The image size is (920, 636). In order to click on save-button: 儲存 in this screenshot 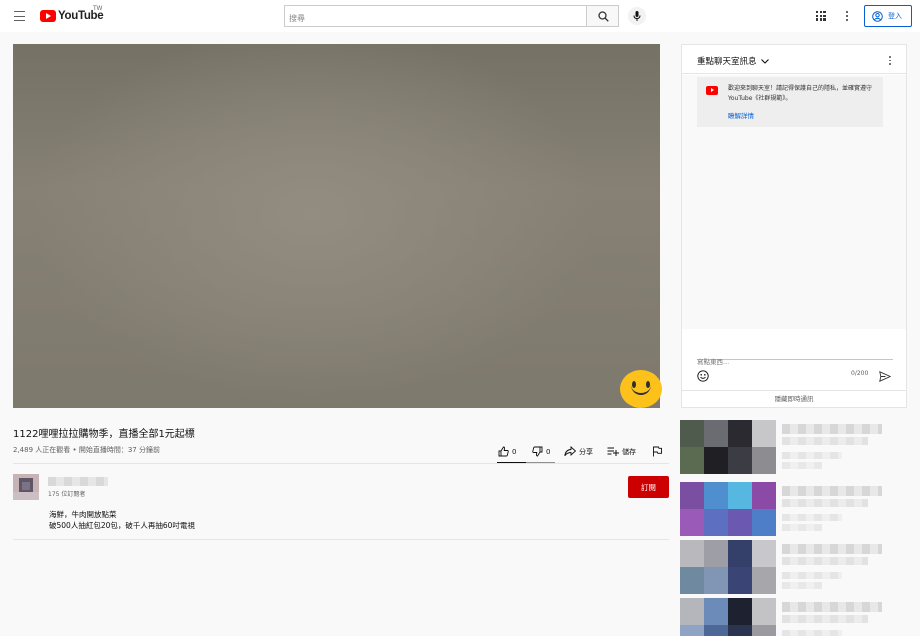, I will do `click(621, 451)`.